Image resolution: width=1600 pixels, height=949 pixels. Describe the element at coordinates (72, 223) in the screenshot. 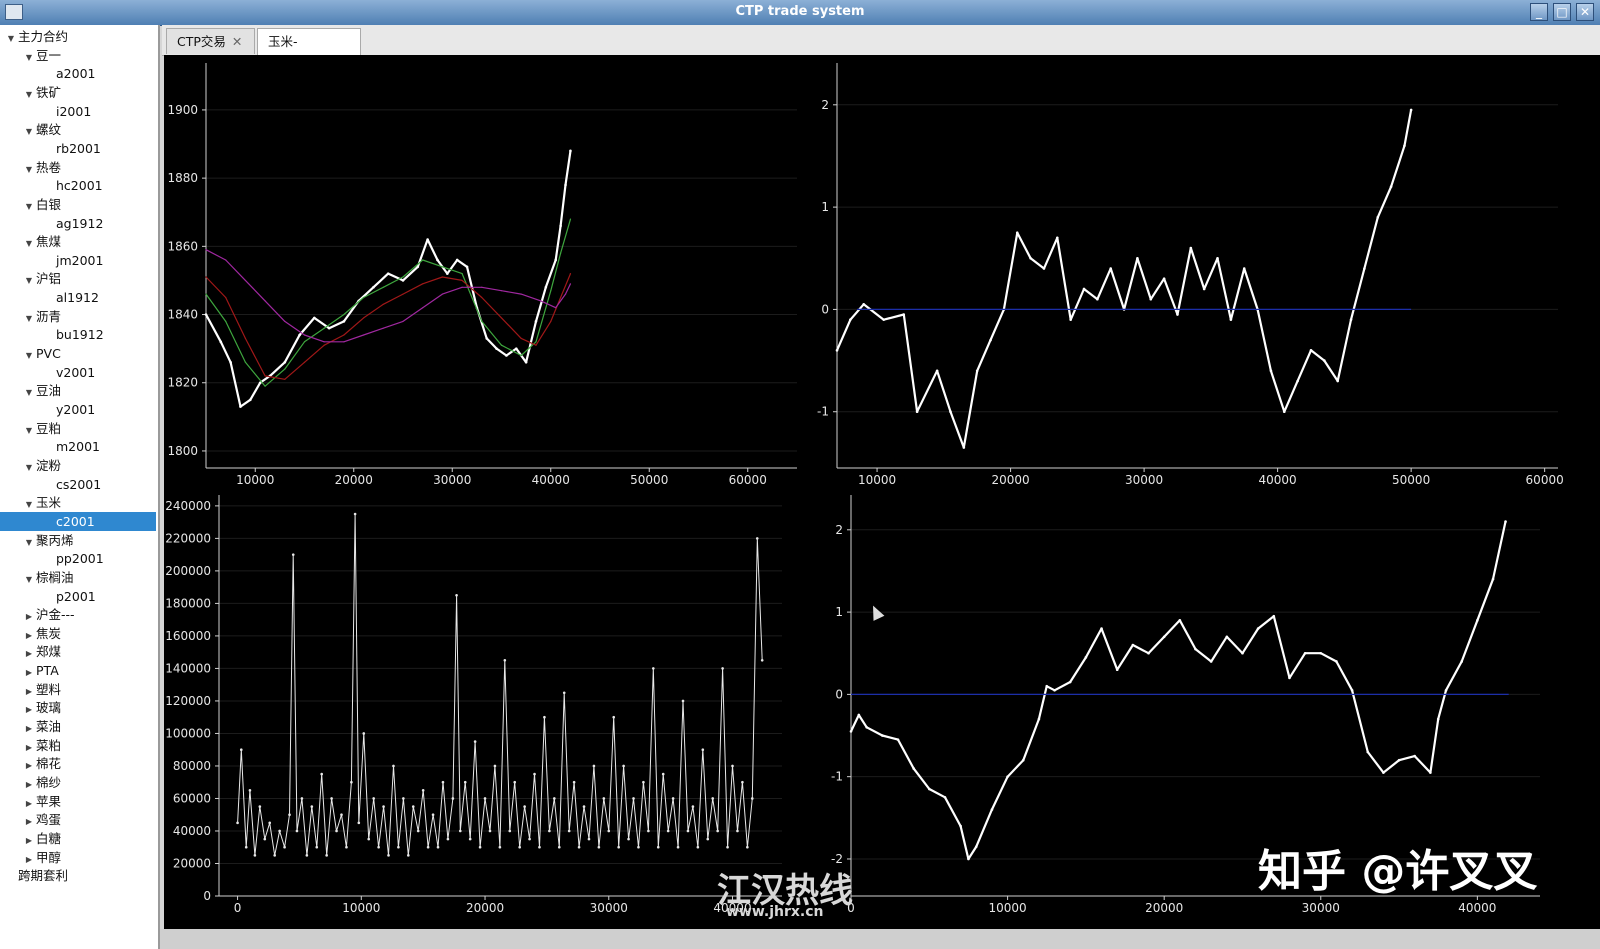

I see `tree-item: ag1912` at that location.